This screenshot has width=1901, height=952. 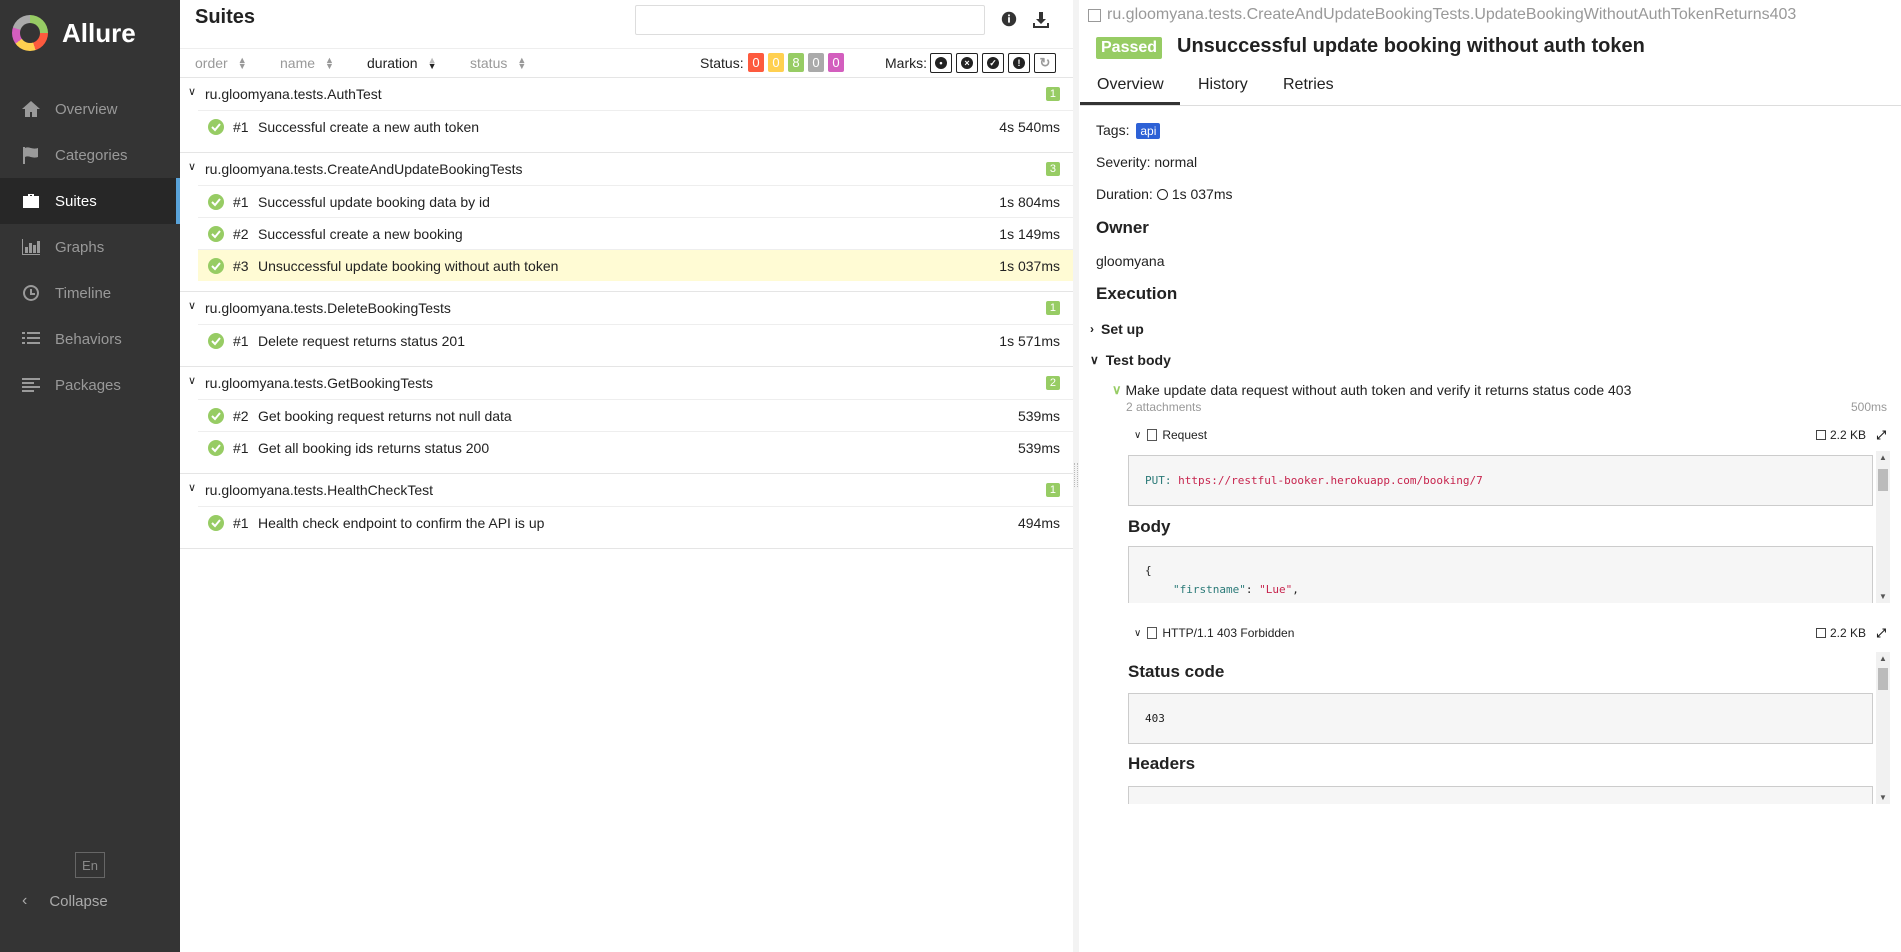 I want to click on attachment-size-text: 2.2 KB, so click(x=1847, y=435).